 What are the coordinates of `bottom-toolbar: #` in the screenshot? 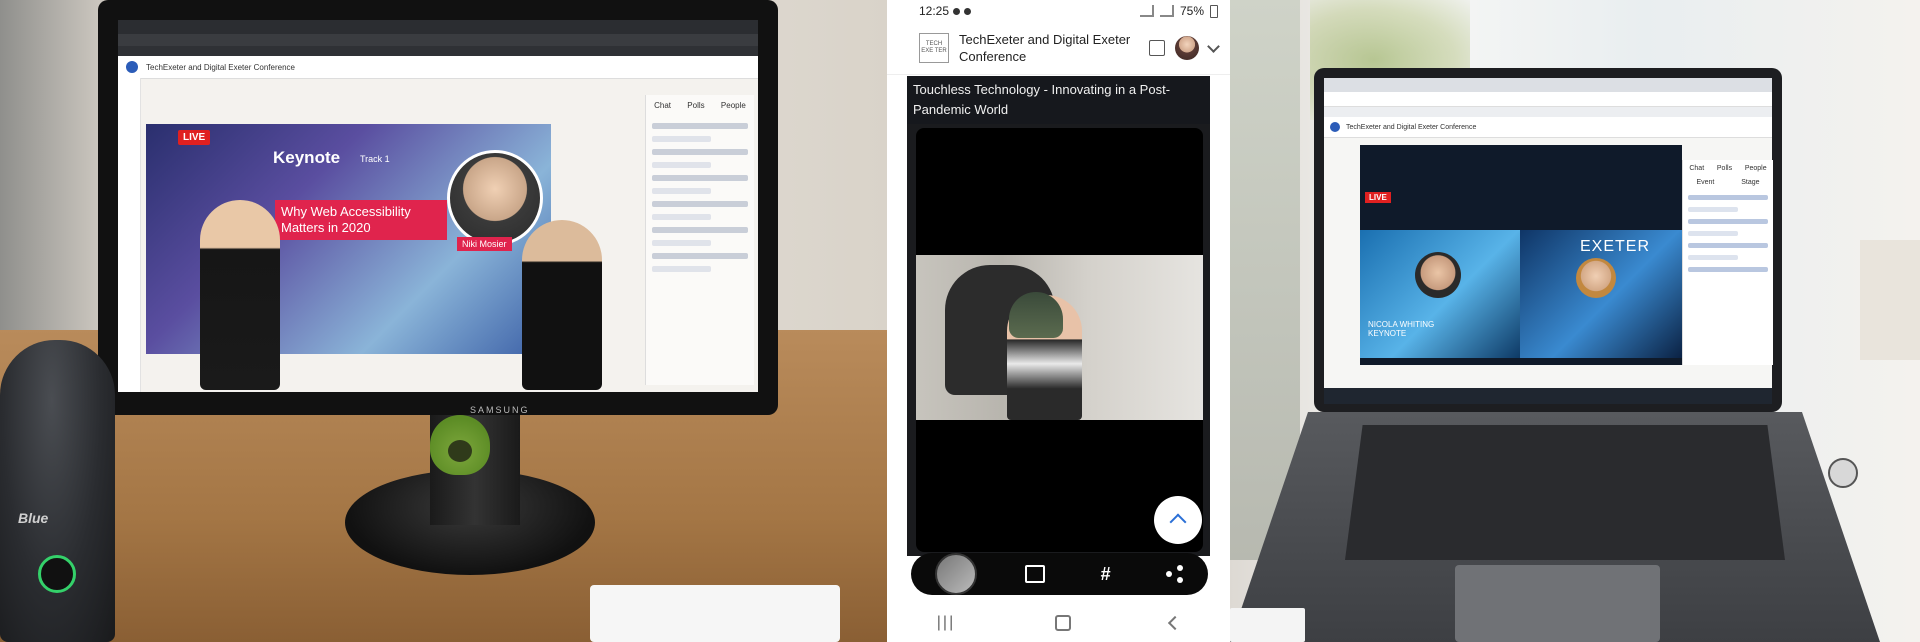 It's located at (1059, 574).